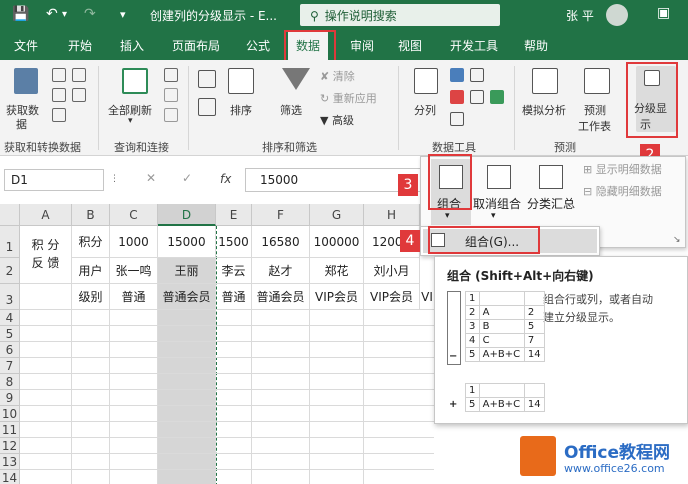  Describe the element at coordinates (234, 215) in the screenshot. I see `column-header: E` at that location.